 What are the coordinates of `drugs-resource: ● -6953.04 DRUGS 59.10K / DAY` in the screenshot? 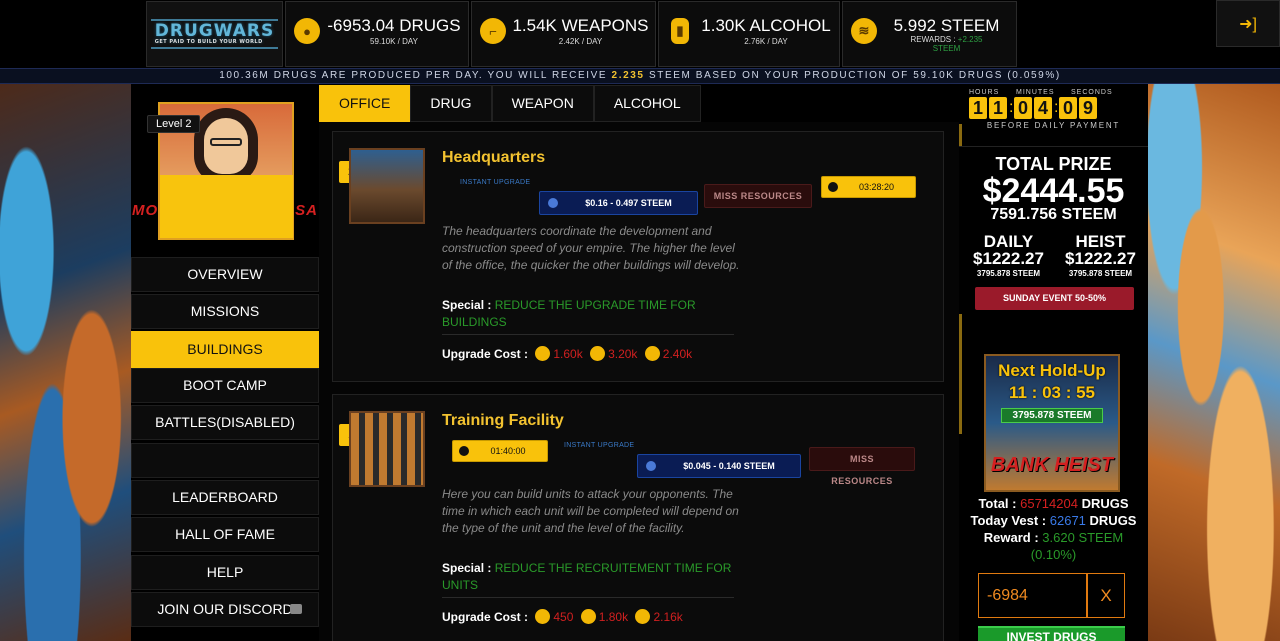 It's located at (377, 34).